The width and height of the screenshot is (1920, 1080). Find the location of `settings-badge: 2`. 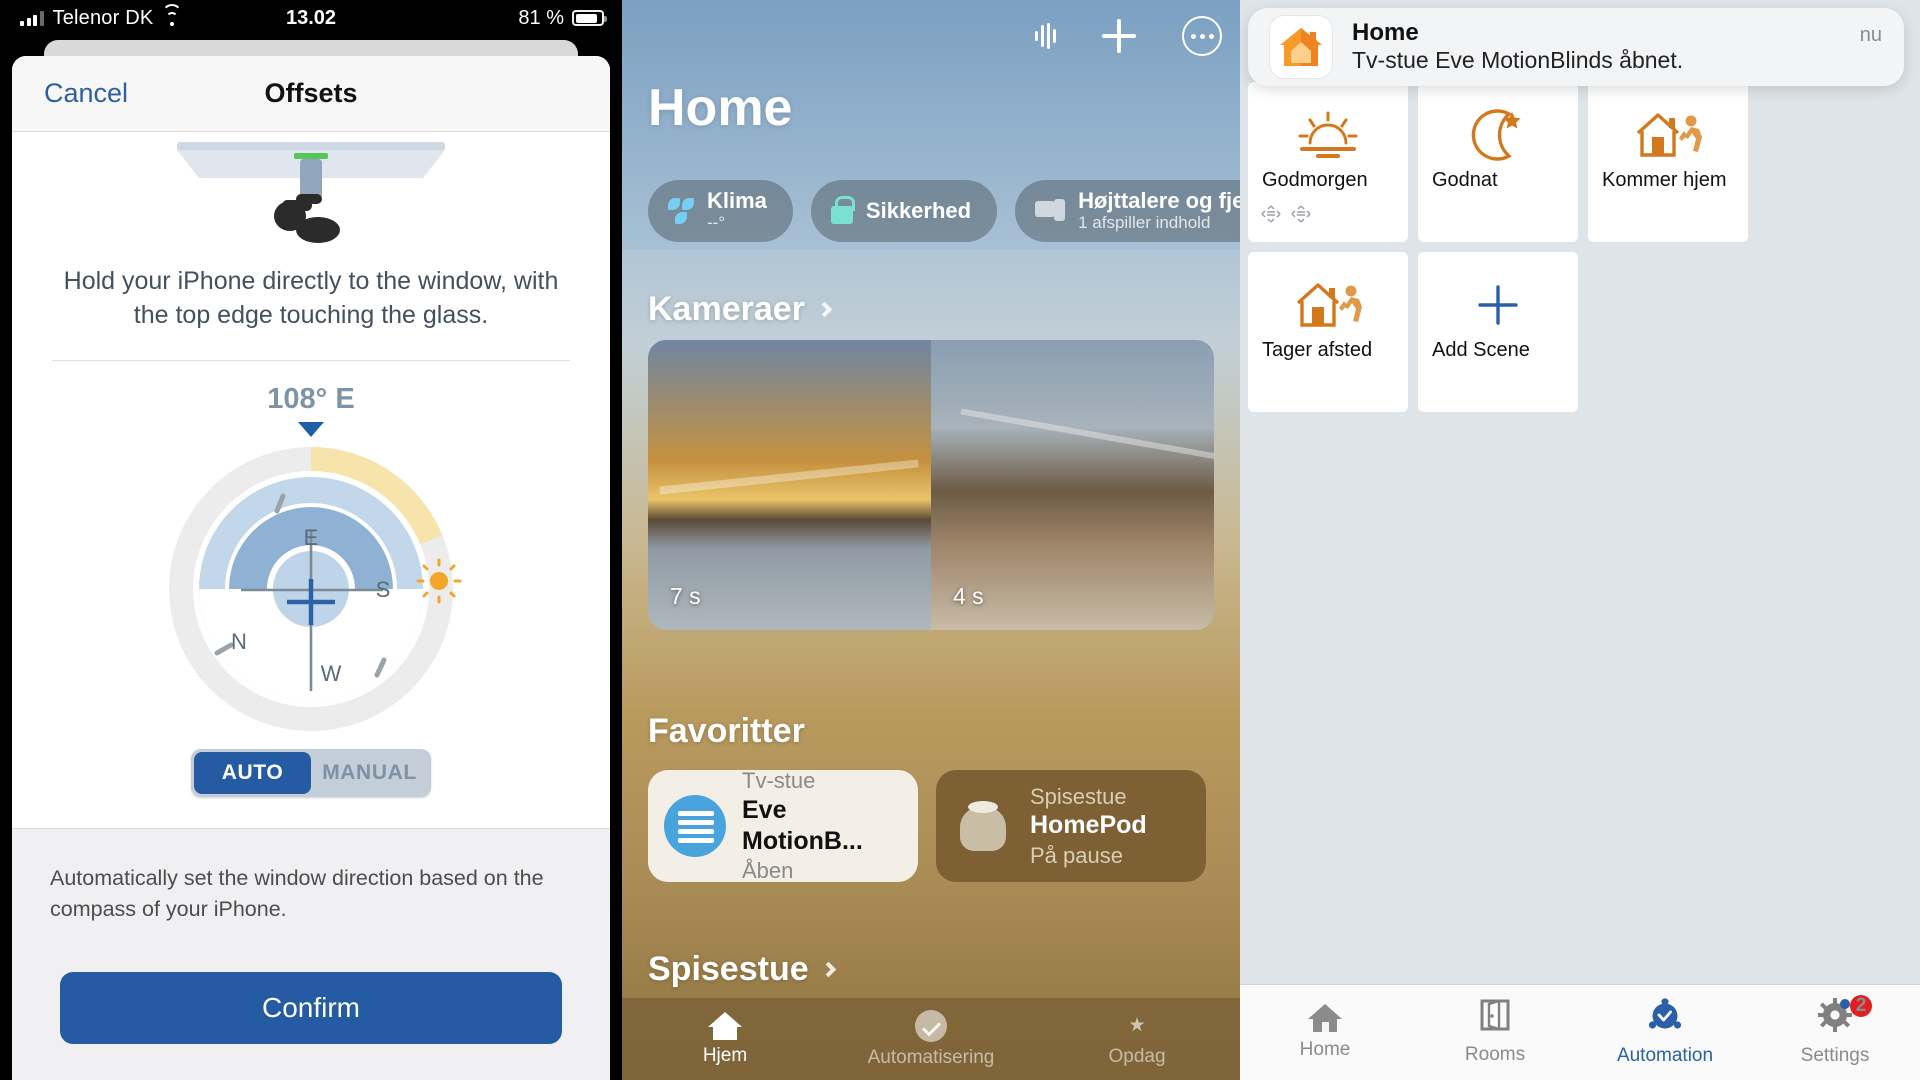

settings-badge: 2 is located at coordinates (1861, 1006).